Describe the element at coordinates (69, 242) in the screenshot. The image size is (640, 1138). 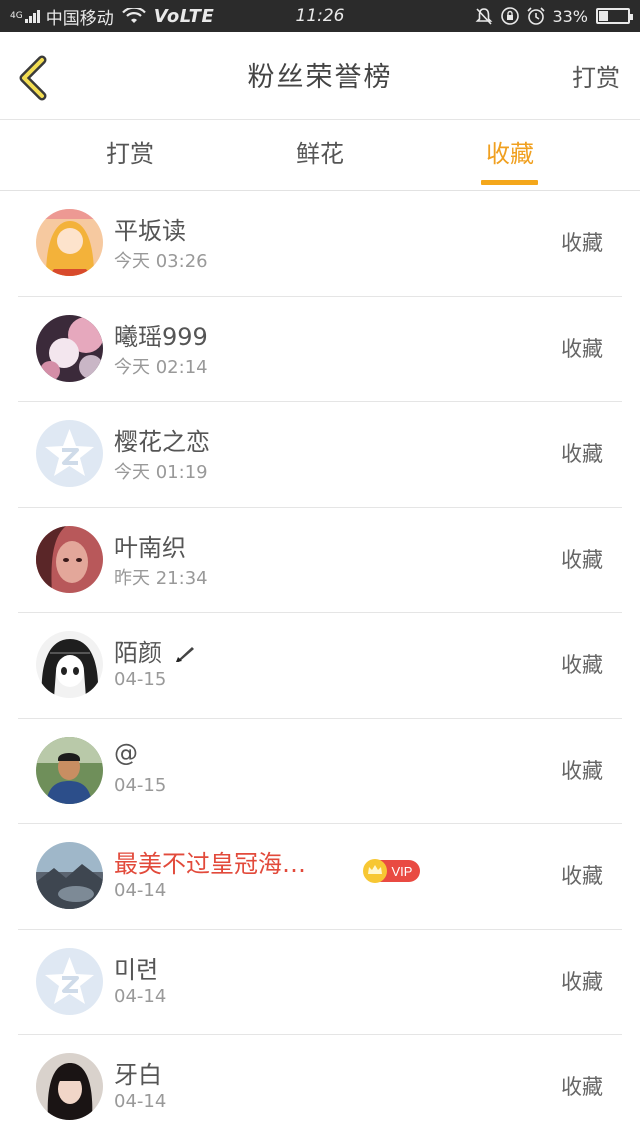
I see `anime-girl-avatar` at that location.